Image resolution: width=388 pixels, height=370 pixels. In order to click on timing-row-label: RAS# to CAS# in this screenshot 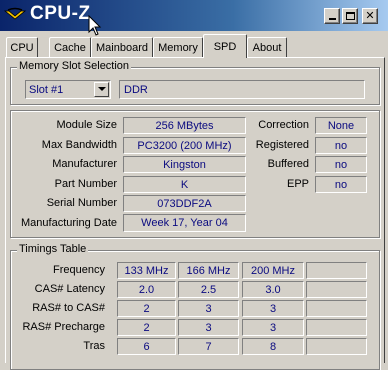, I will do `click(68, 308)`.